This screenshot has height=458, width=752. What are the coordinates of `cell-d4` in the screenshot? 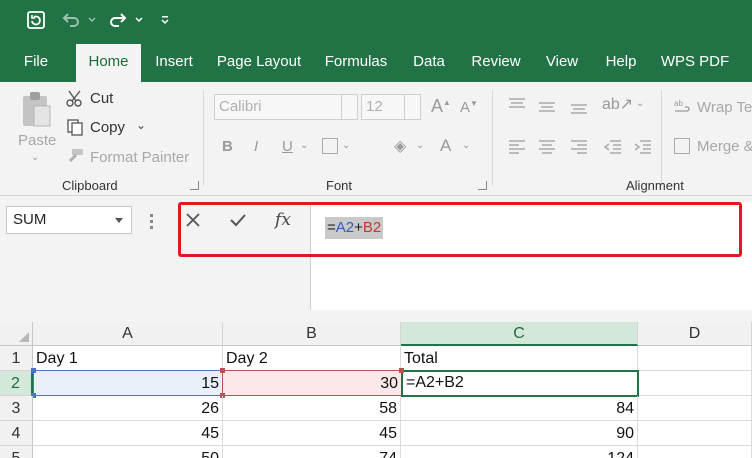 It's located at (695, 433).